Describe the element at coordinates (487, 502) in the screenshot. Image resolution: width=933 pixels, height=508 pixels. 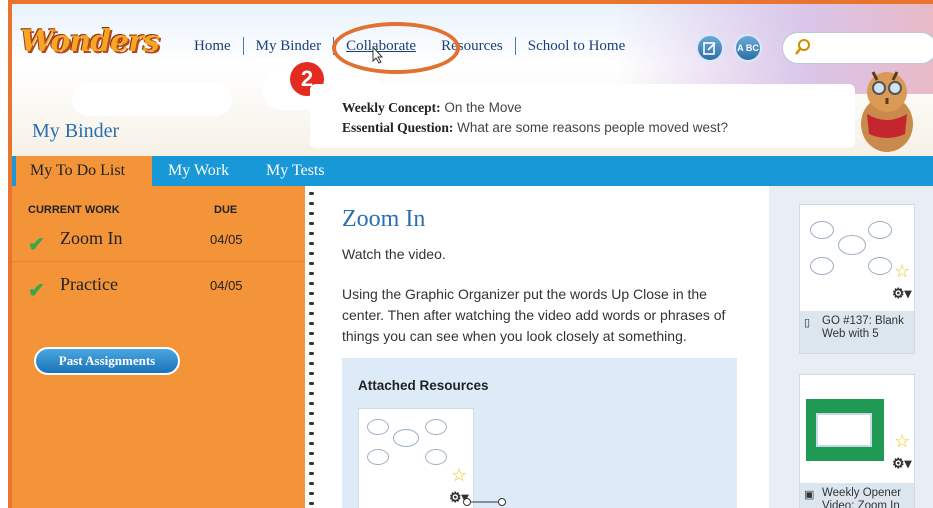
I see `carousel-pager` at that location.